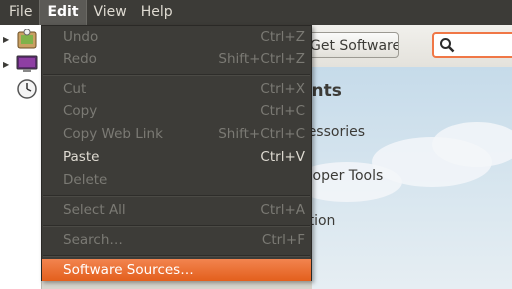  Describe the element at coordinates (81, 37) in the screenshot. I see `menu-item-label: Undo` at that location.